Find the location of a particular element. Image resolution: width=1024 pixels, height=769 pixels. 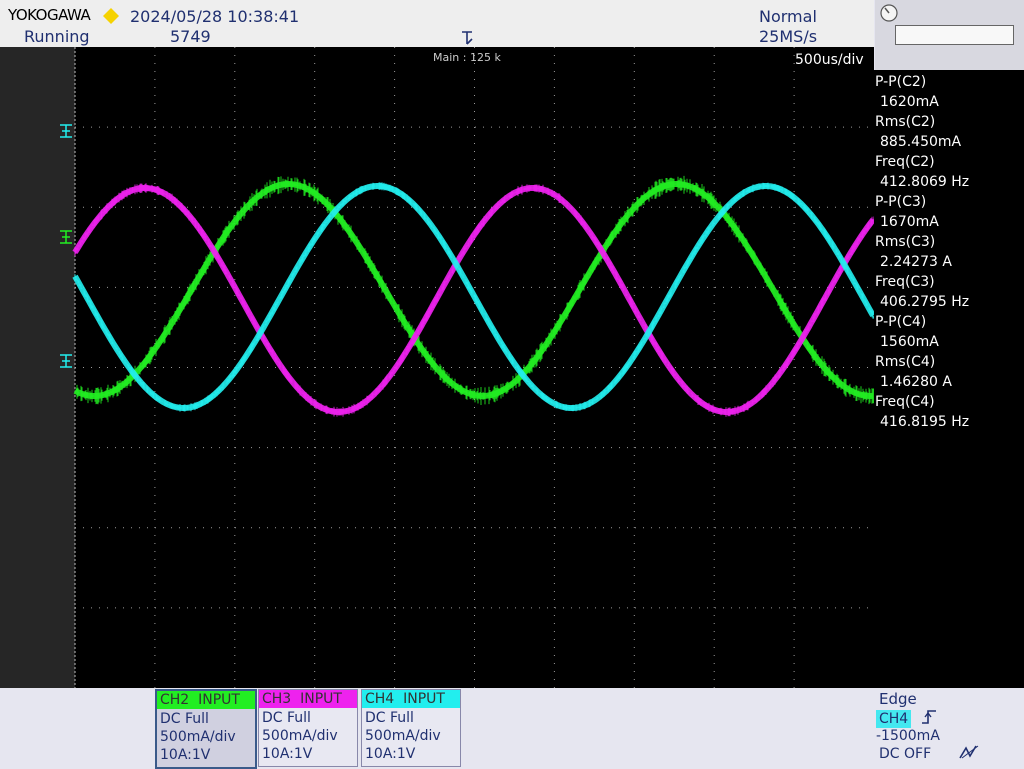

datetime-label: 2024/05/28 10:38:41 is located at coordinates (215, 16).